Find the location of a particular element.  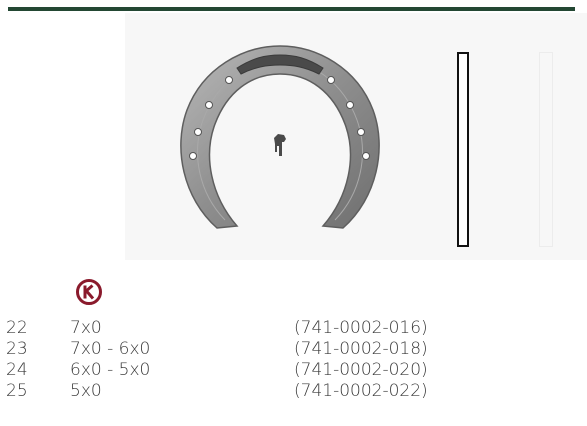

header-accent-bar is located at coordinates (291, 9).